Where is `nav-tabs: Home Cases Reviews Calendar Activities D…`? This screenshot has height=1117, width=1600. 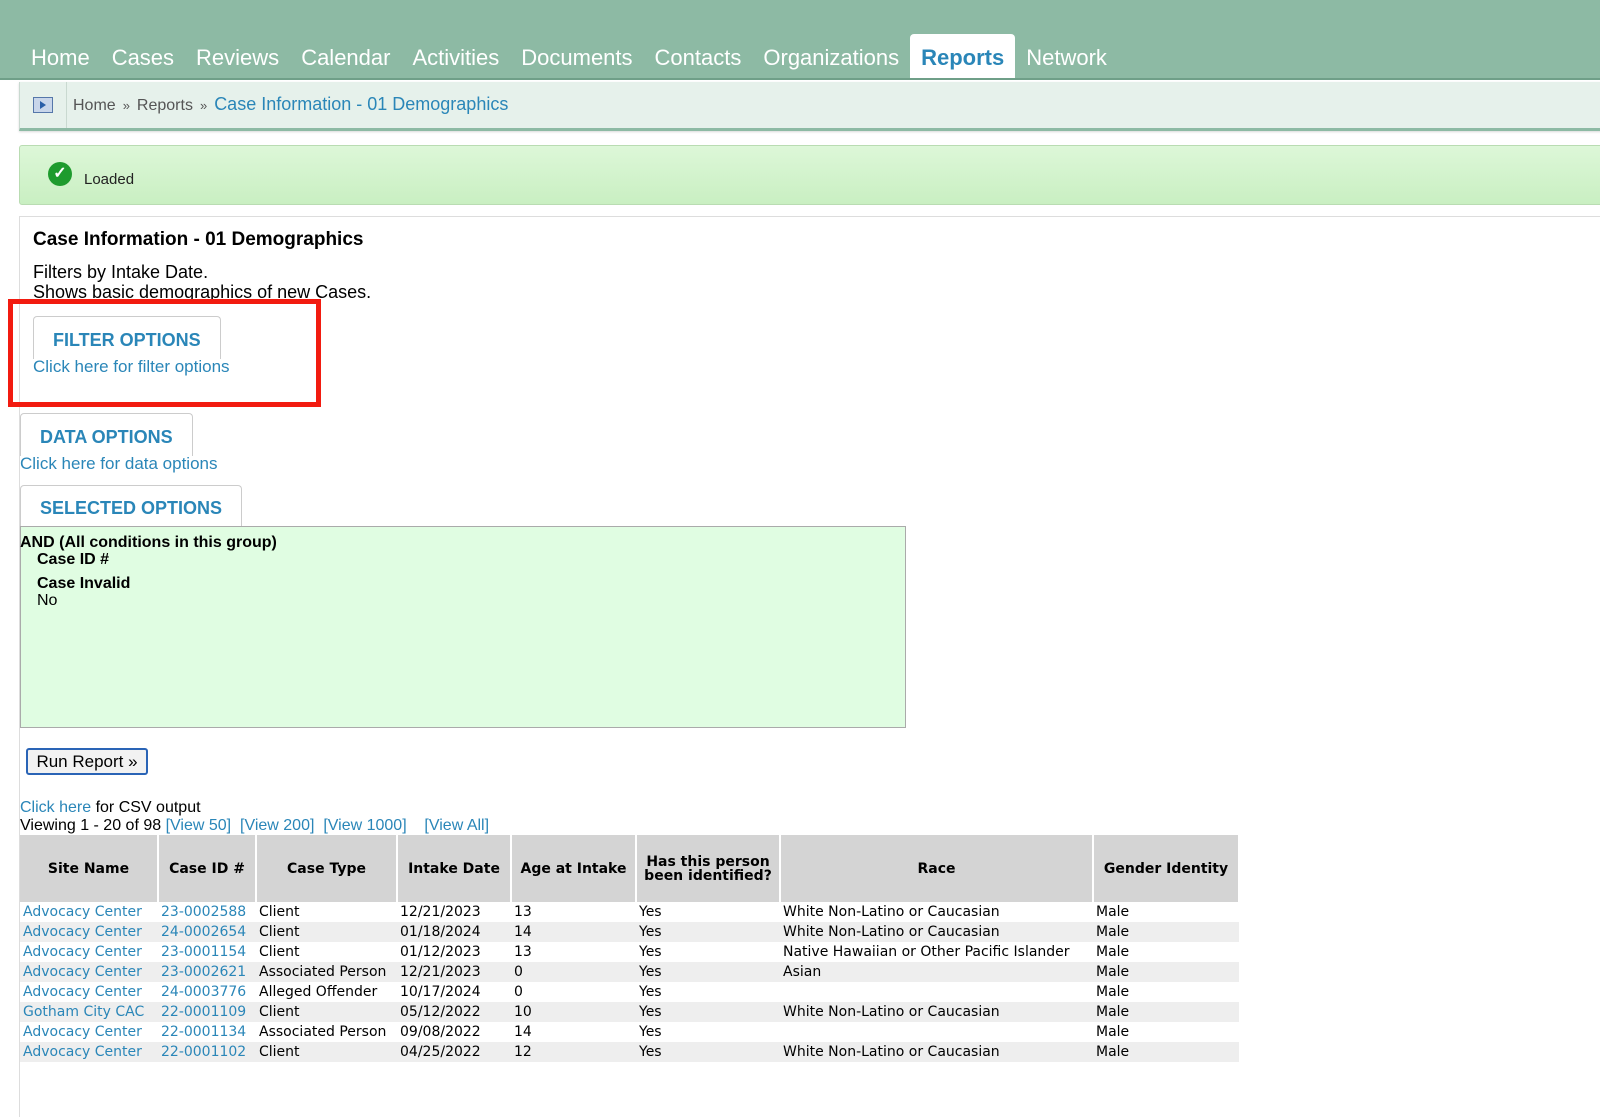
nav-tabs: Home Cases Reviews Calendar Activities D… is located at coordinates (569, 56).